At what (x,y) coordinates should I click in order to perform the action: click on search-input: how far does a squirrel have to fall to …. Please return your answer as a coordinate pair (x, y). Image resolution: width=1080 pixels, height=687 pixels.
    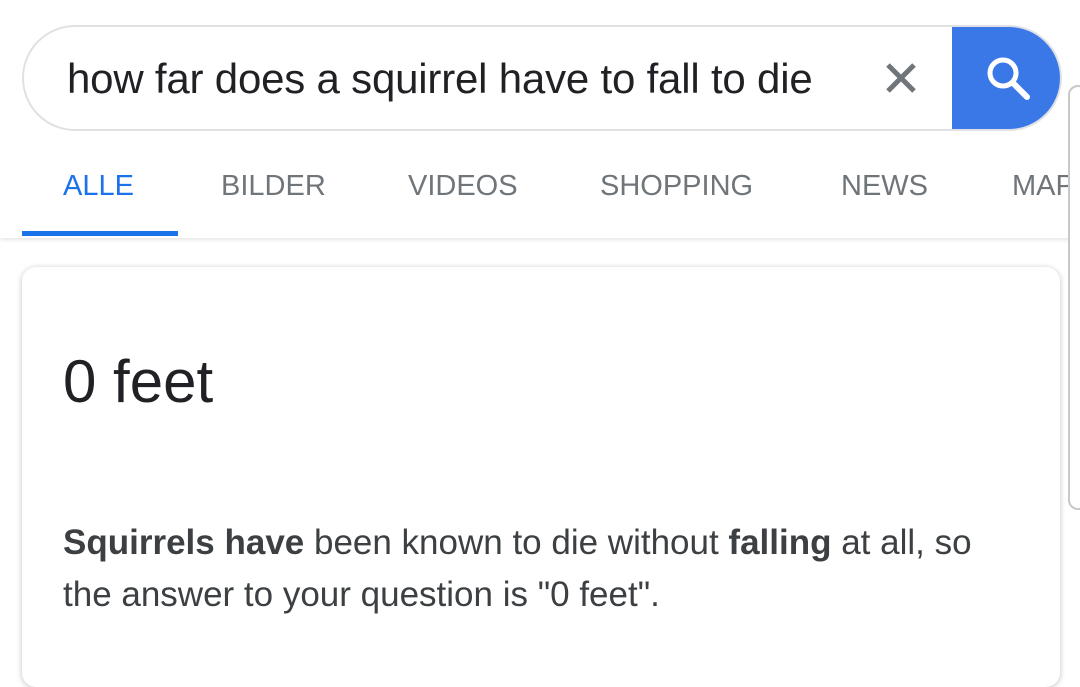
    Looking at the image, I should click on (440, 79).